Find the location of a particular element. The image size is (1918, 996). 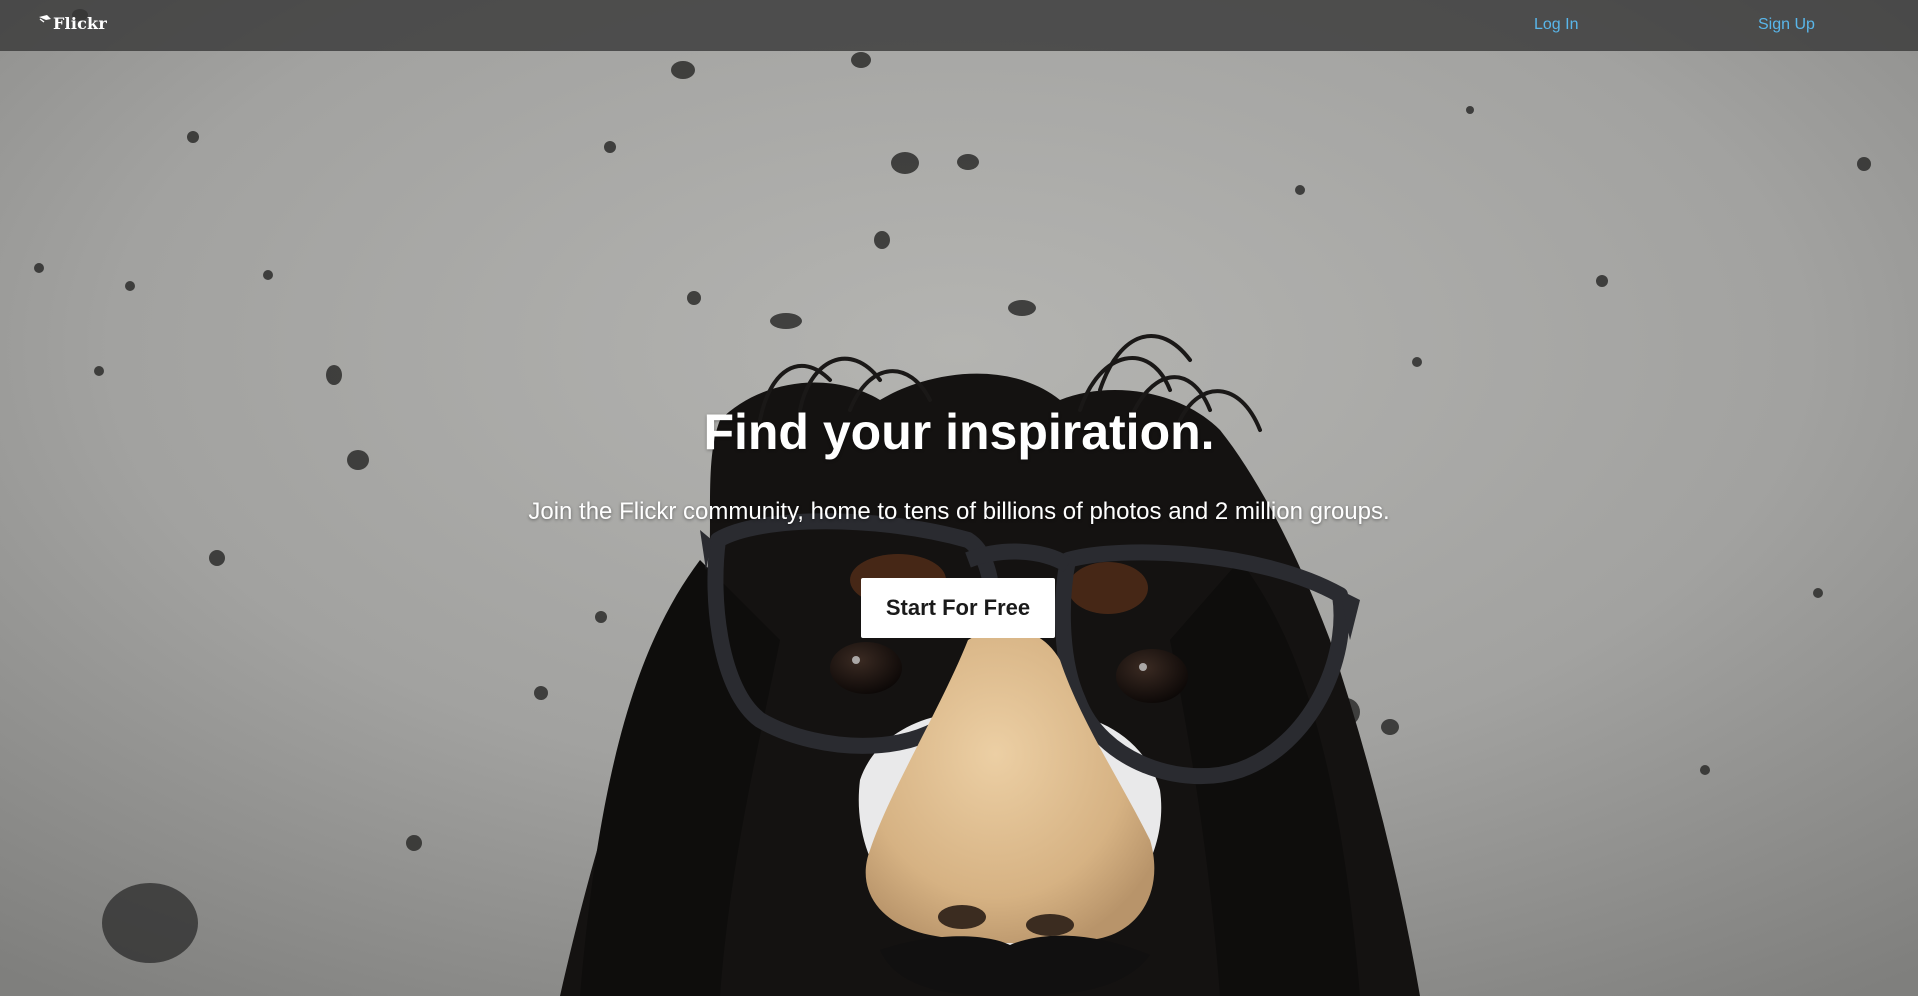

signup-link: Sign Up is located at coordinates (1786, 25).